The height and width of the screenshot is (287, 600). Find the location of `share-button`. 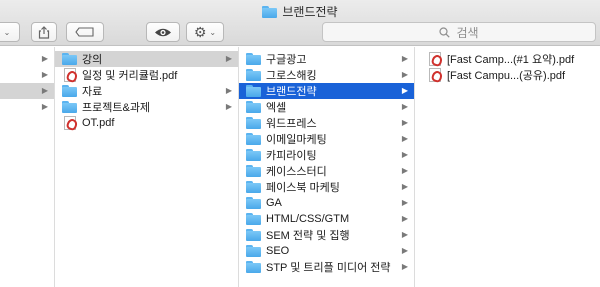

share-button is located at coordinates (44, 32).